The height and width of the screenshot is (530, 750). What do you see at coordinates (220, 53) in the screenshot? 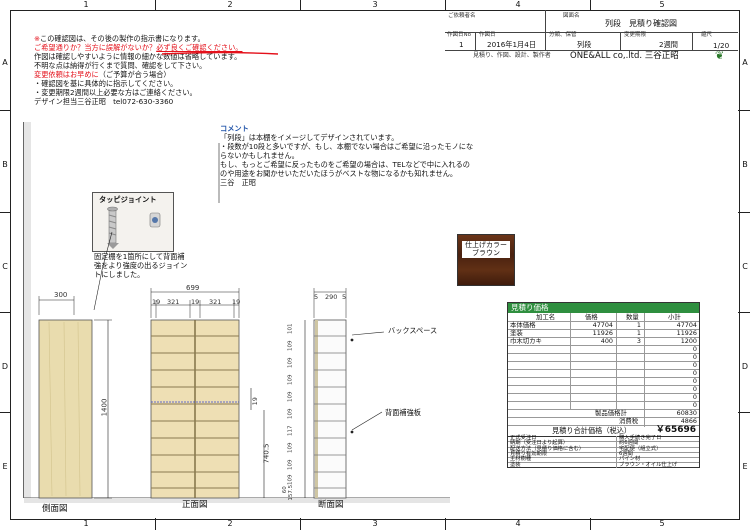
I see `red-underline` at bounding box center [220, 53].